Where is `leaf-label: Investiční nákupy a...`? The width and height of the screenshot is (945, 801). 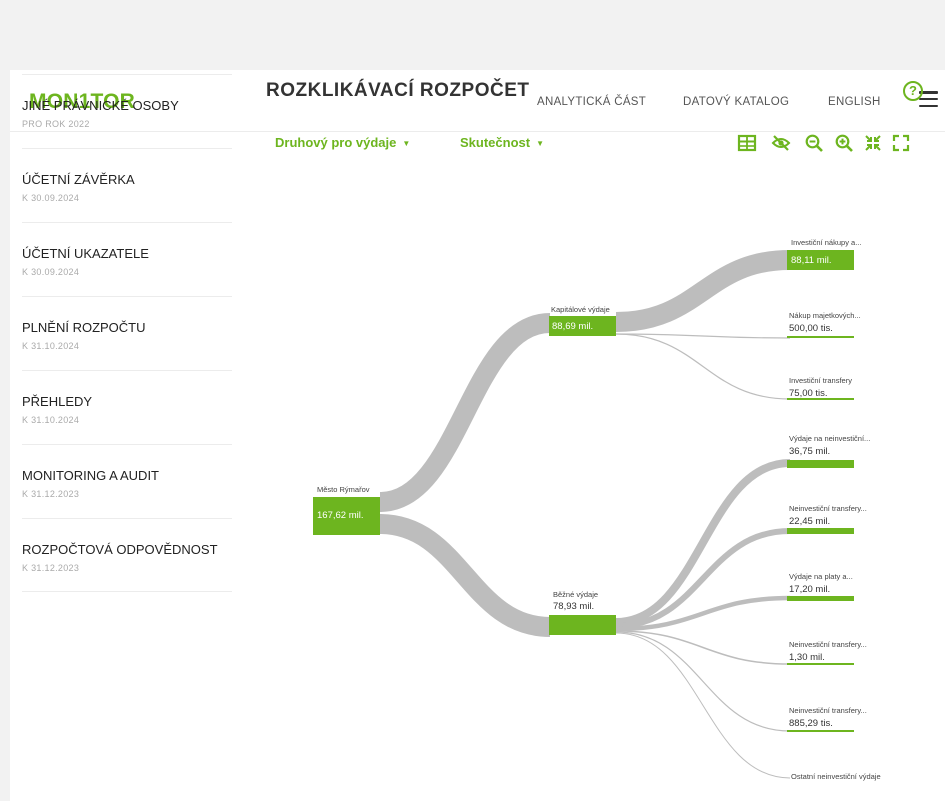 leaf-label: Investiční nákupy a... is located at coordinates (826, 242).